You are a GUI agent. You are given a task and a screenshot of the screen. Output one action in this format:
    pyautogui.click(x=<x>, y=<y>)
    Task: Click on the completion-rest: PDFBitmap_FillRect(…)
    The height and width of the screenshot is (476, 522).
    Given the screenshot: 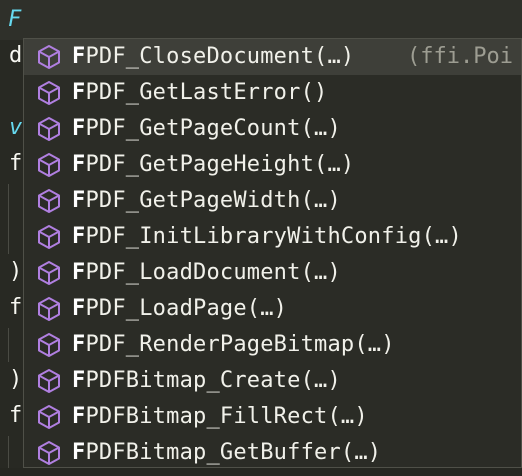 What is the action you would take?
    pyautogui.click(x=226, y=416)
    